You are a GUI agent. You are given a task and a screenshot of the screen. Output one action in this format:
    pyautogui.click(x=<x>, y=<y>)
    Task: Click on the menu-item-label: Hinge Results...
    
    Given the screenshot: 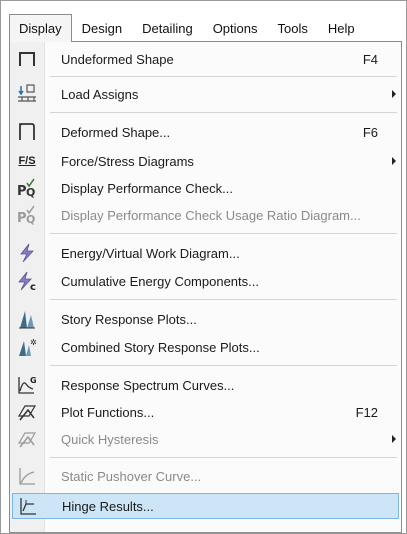 What is the action you would take?
    pyautogui.click(x=108, y=506)
    